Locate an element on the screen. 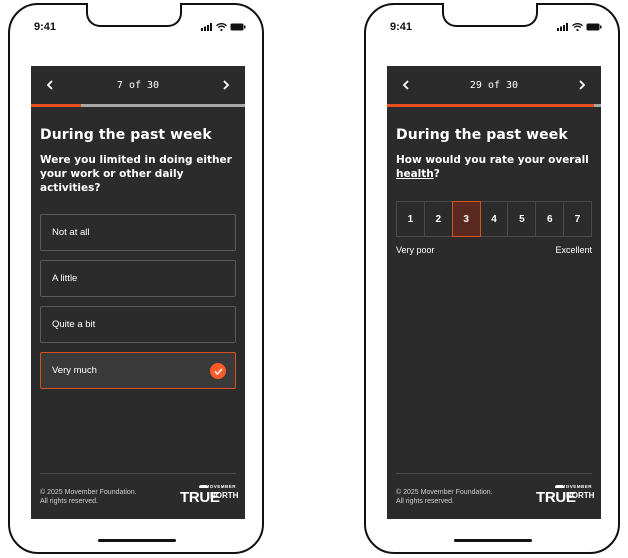  rating-option: 6 is located at coordinates (550, 219).